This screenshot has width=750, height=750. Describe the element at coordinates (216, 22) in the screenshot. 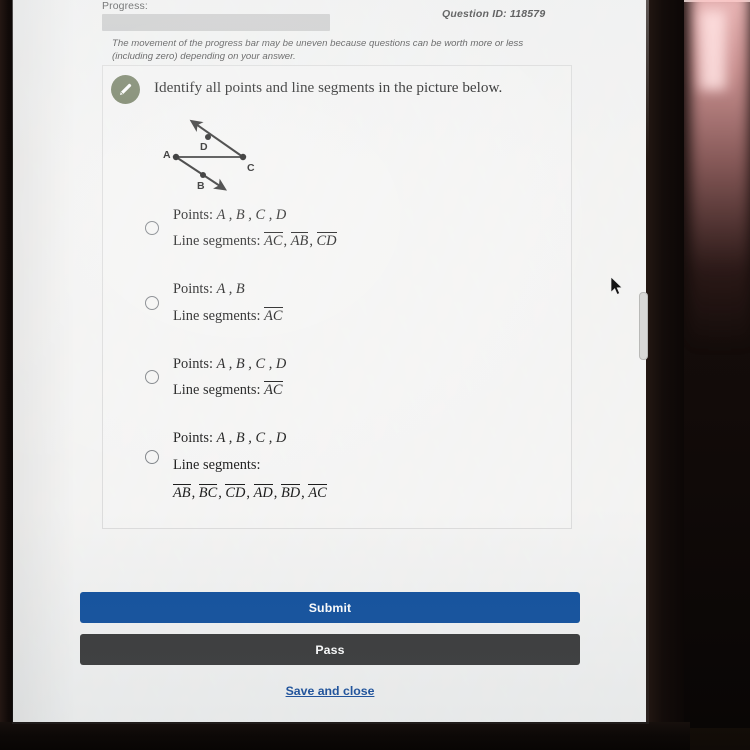

I see `progress-bar` at that location.